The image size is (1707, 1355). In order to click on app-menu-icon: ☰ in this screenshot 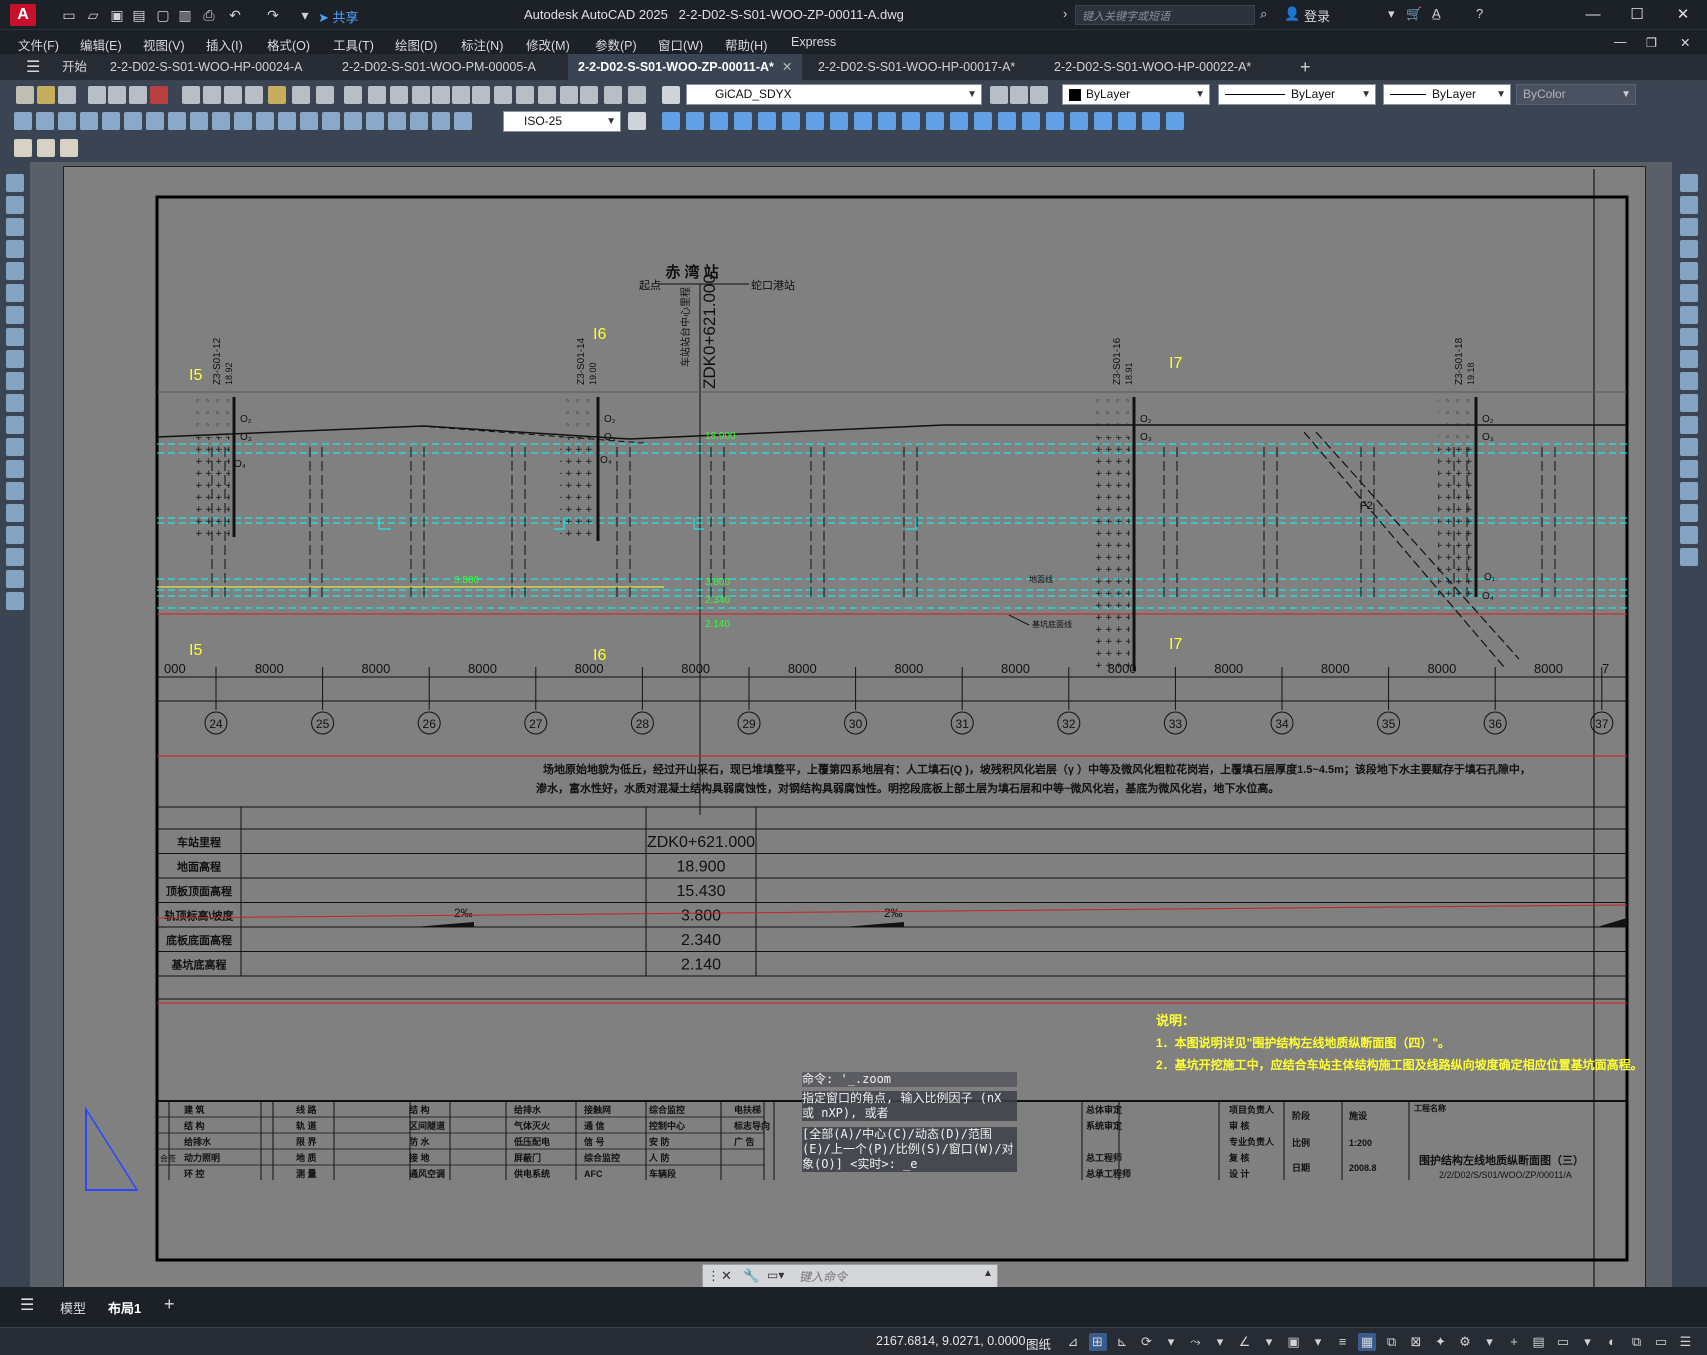, I will do `click(33, 67)`.